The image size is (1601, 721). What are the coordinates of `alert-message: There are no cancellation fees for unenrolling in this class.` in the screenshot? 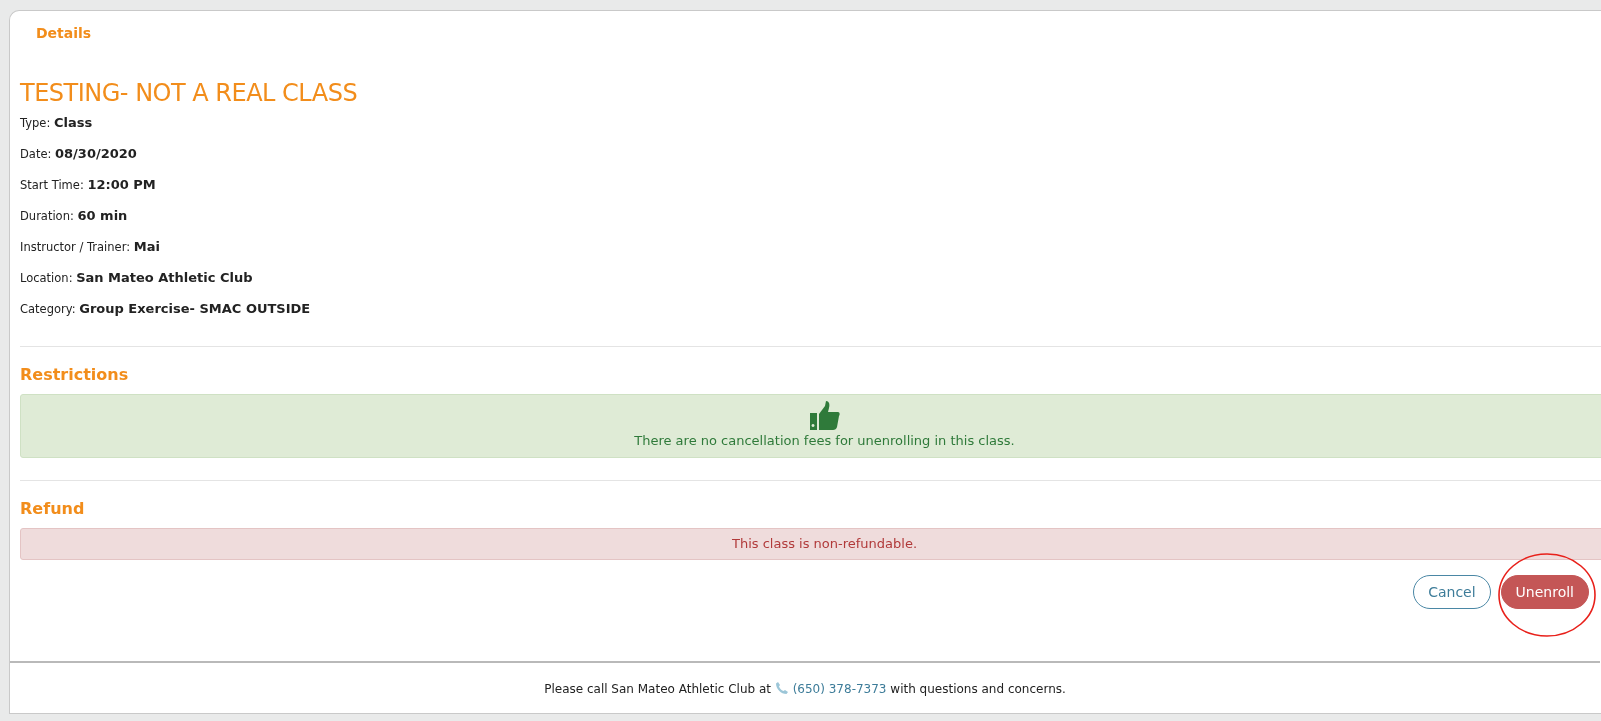 It's located at (824, 441).